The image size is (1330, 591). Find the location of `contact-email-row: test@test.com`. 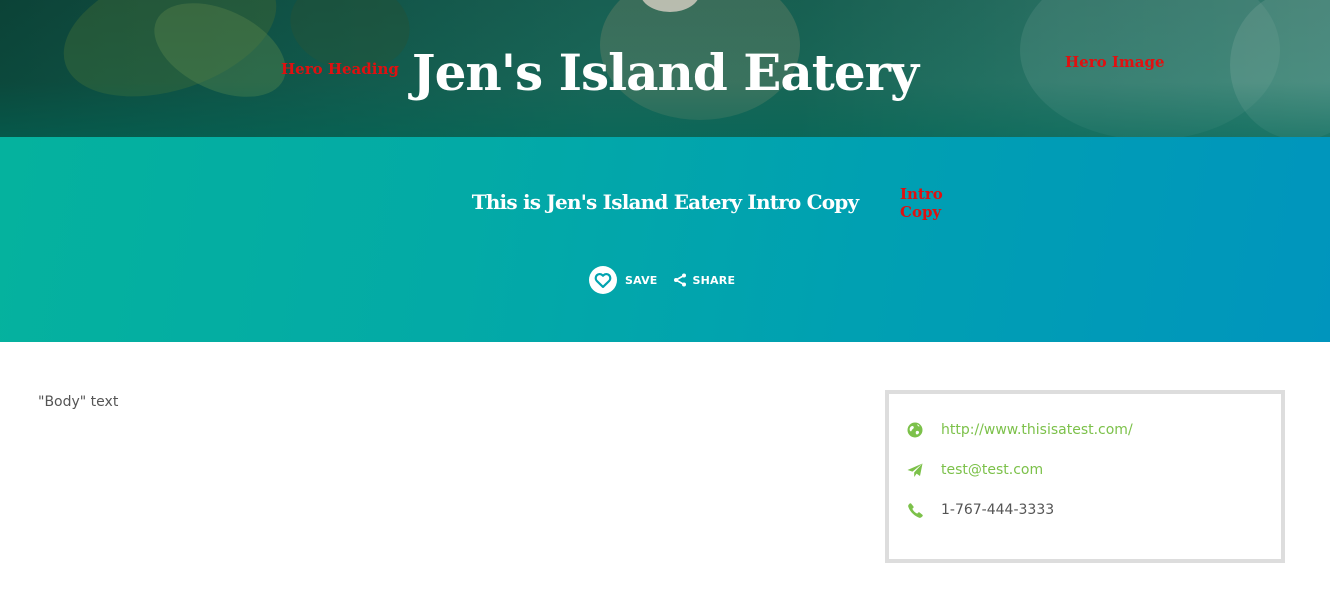

contact-email-row: test@test.com is located at coordinates (973, 470).